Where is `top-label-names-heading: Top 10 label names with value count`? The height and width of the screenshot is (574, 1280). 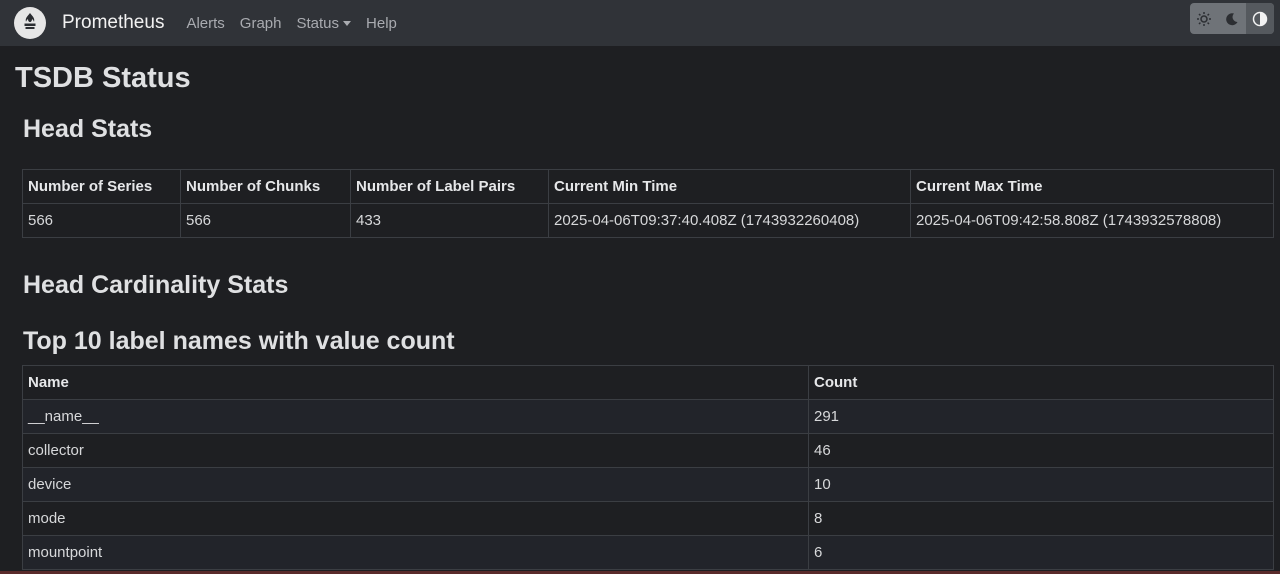 top-label-names-heading: Top 10 label names with value count is located at coordinates (239, 341).